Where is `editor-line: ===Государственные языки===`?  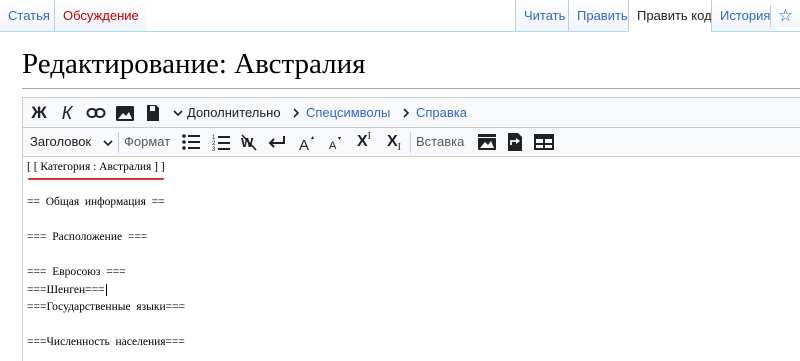 editor-line: ===Государственные языки=== is located at coordinates (106, 307).